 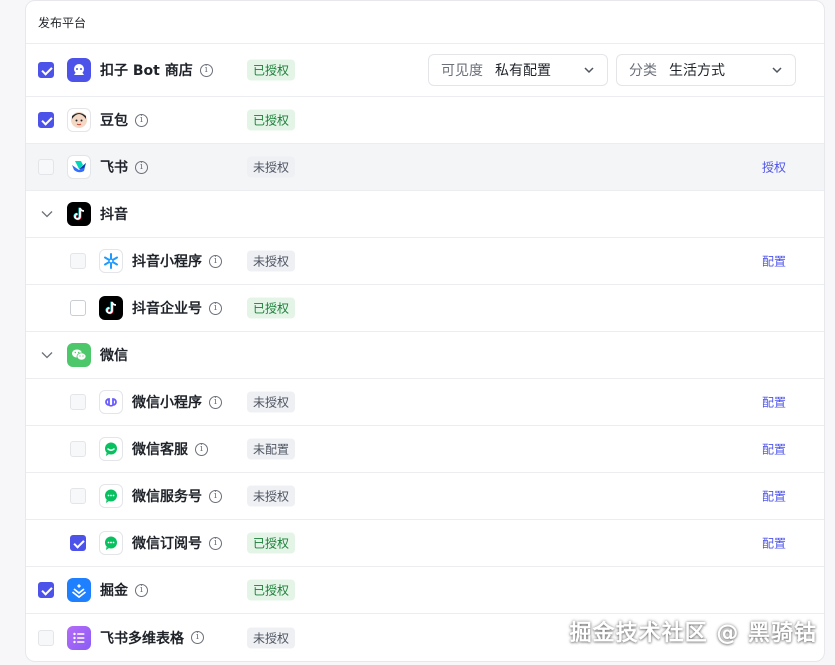 What do you see at coordinates (111, 261) in the screenshot?
I see `douyin-miniapp-icon` at bounding box center [111, 261].